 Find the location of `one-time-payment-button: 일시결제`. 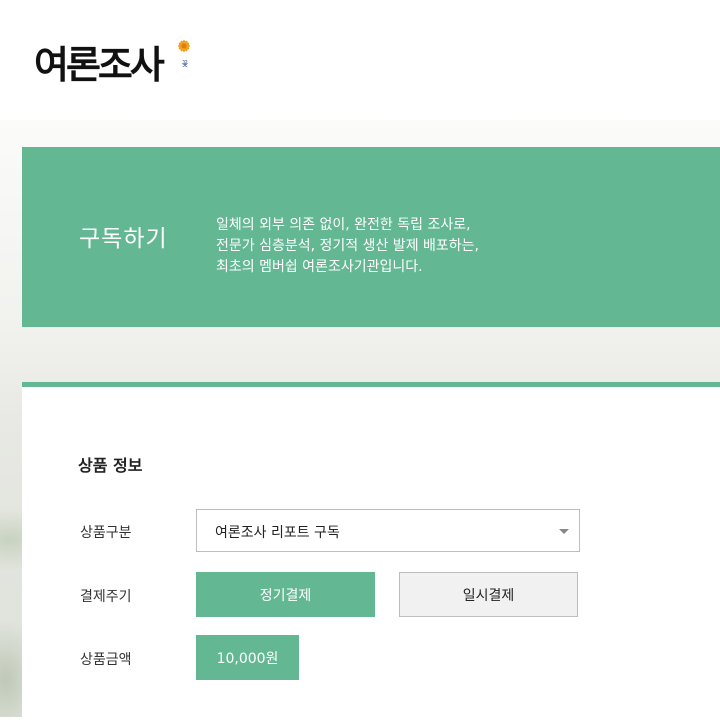

one-time-payment-button: 일시결제 is located at coordinates (488, 594).